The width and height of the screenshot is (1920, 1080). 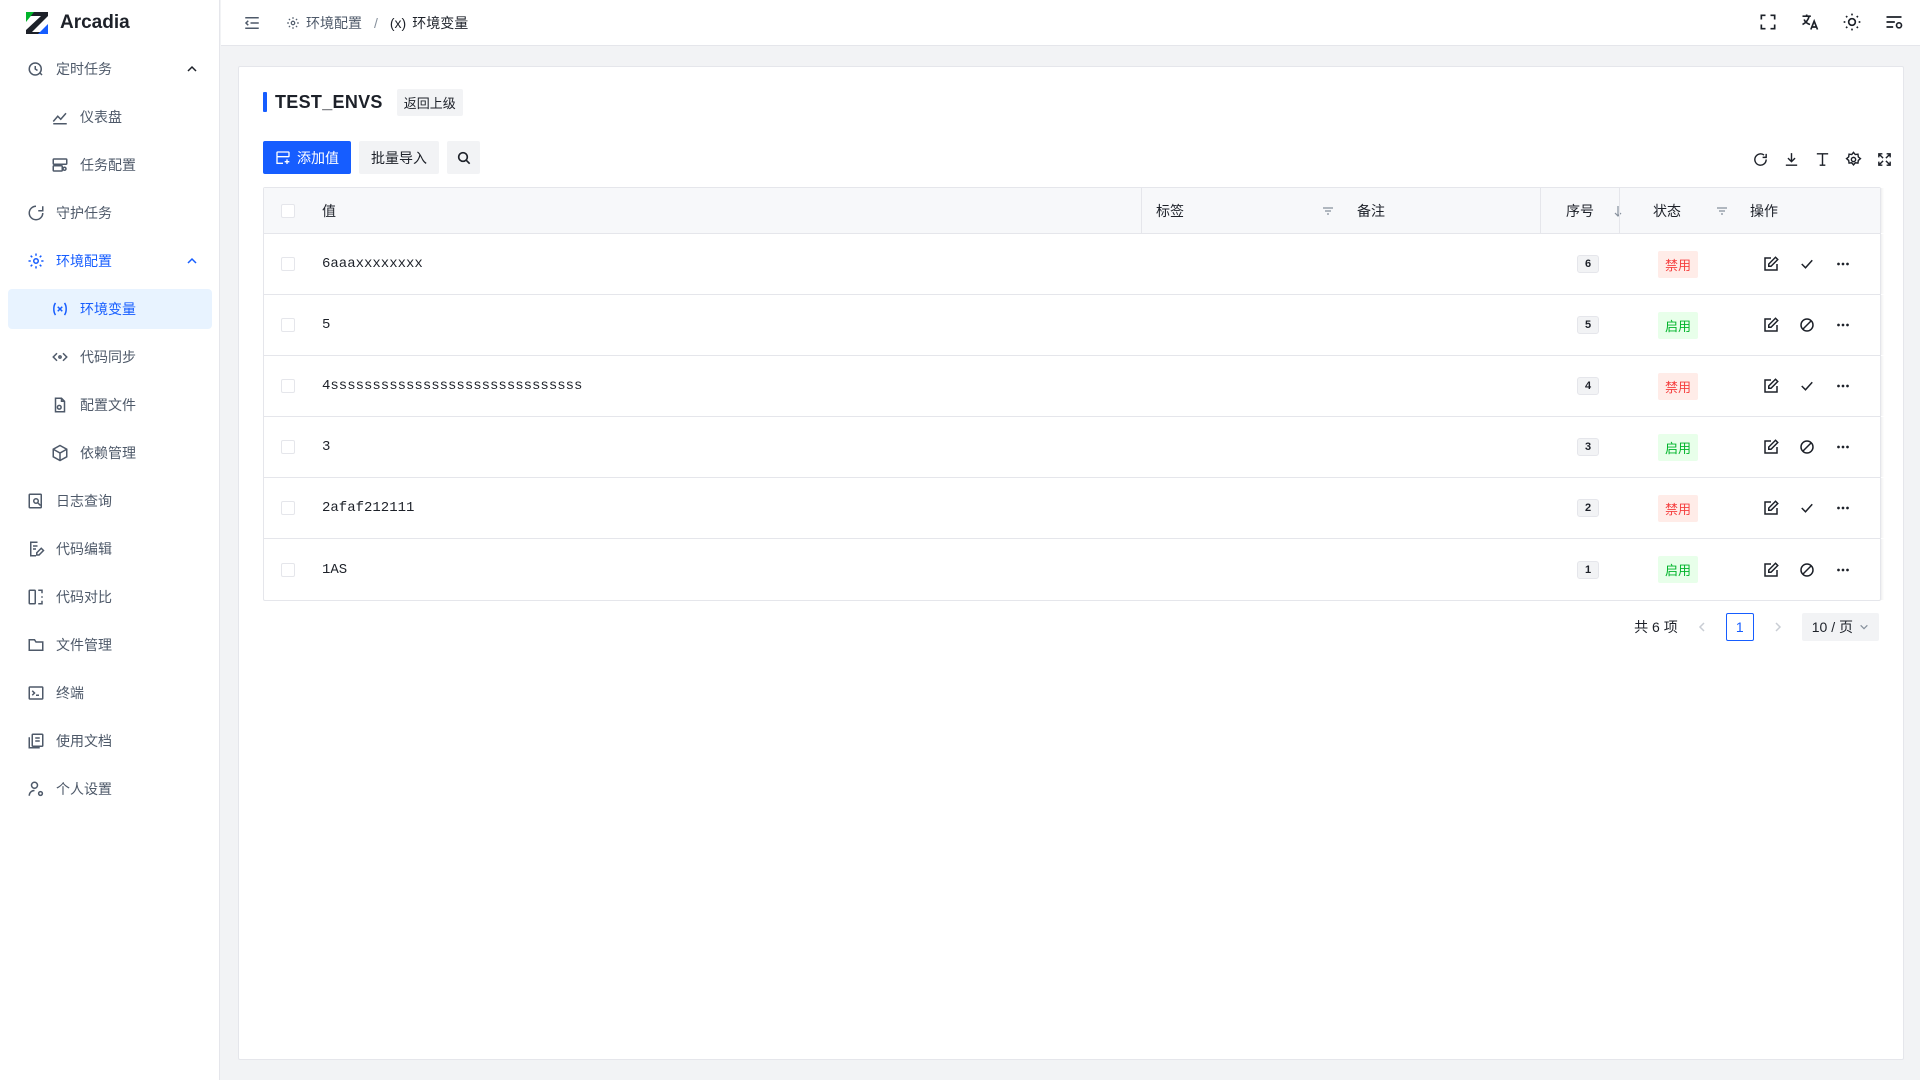 I want to click on sidebar-item-code-edit: 代码编辑, so click(x=110, y=549).